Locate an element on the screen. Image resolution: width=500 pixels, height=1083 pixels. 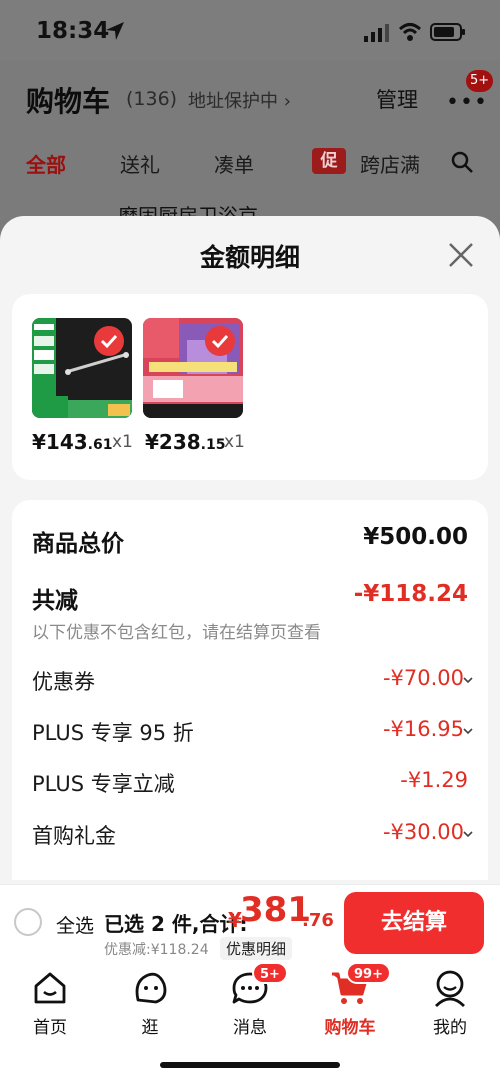
address-protection-link: 地址保护中 › is located at coordinates (239, 100).